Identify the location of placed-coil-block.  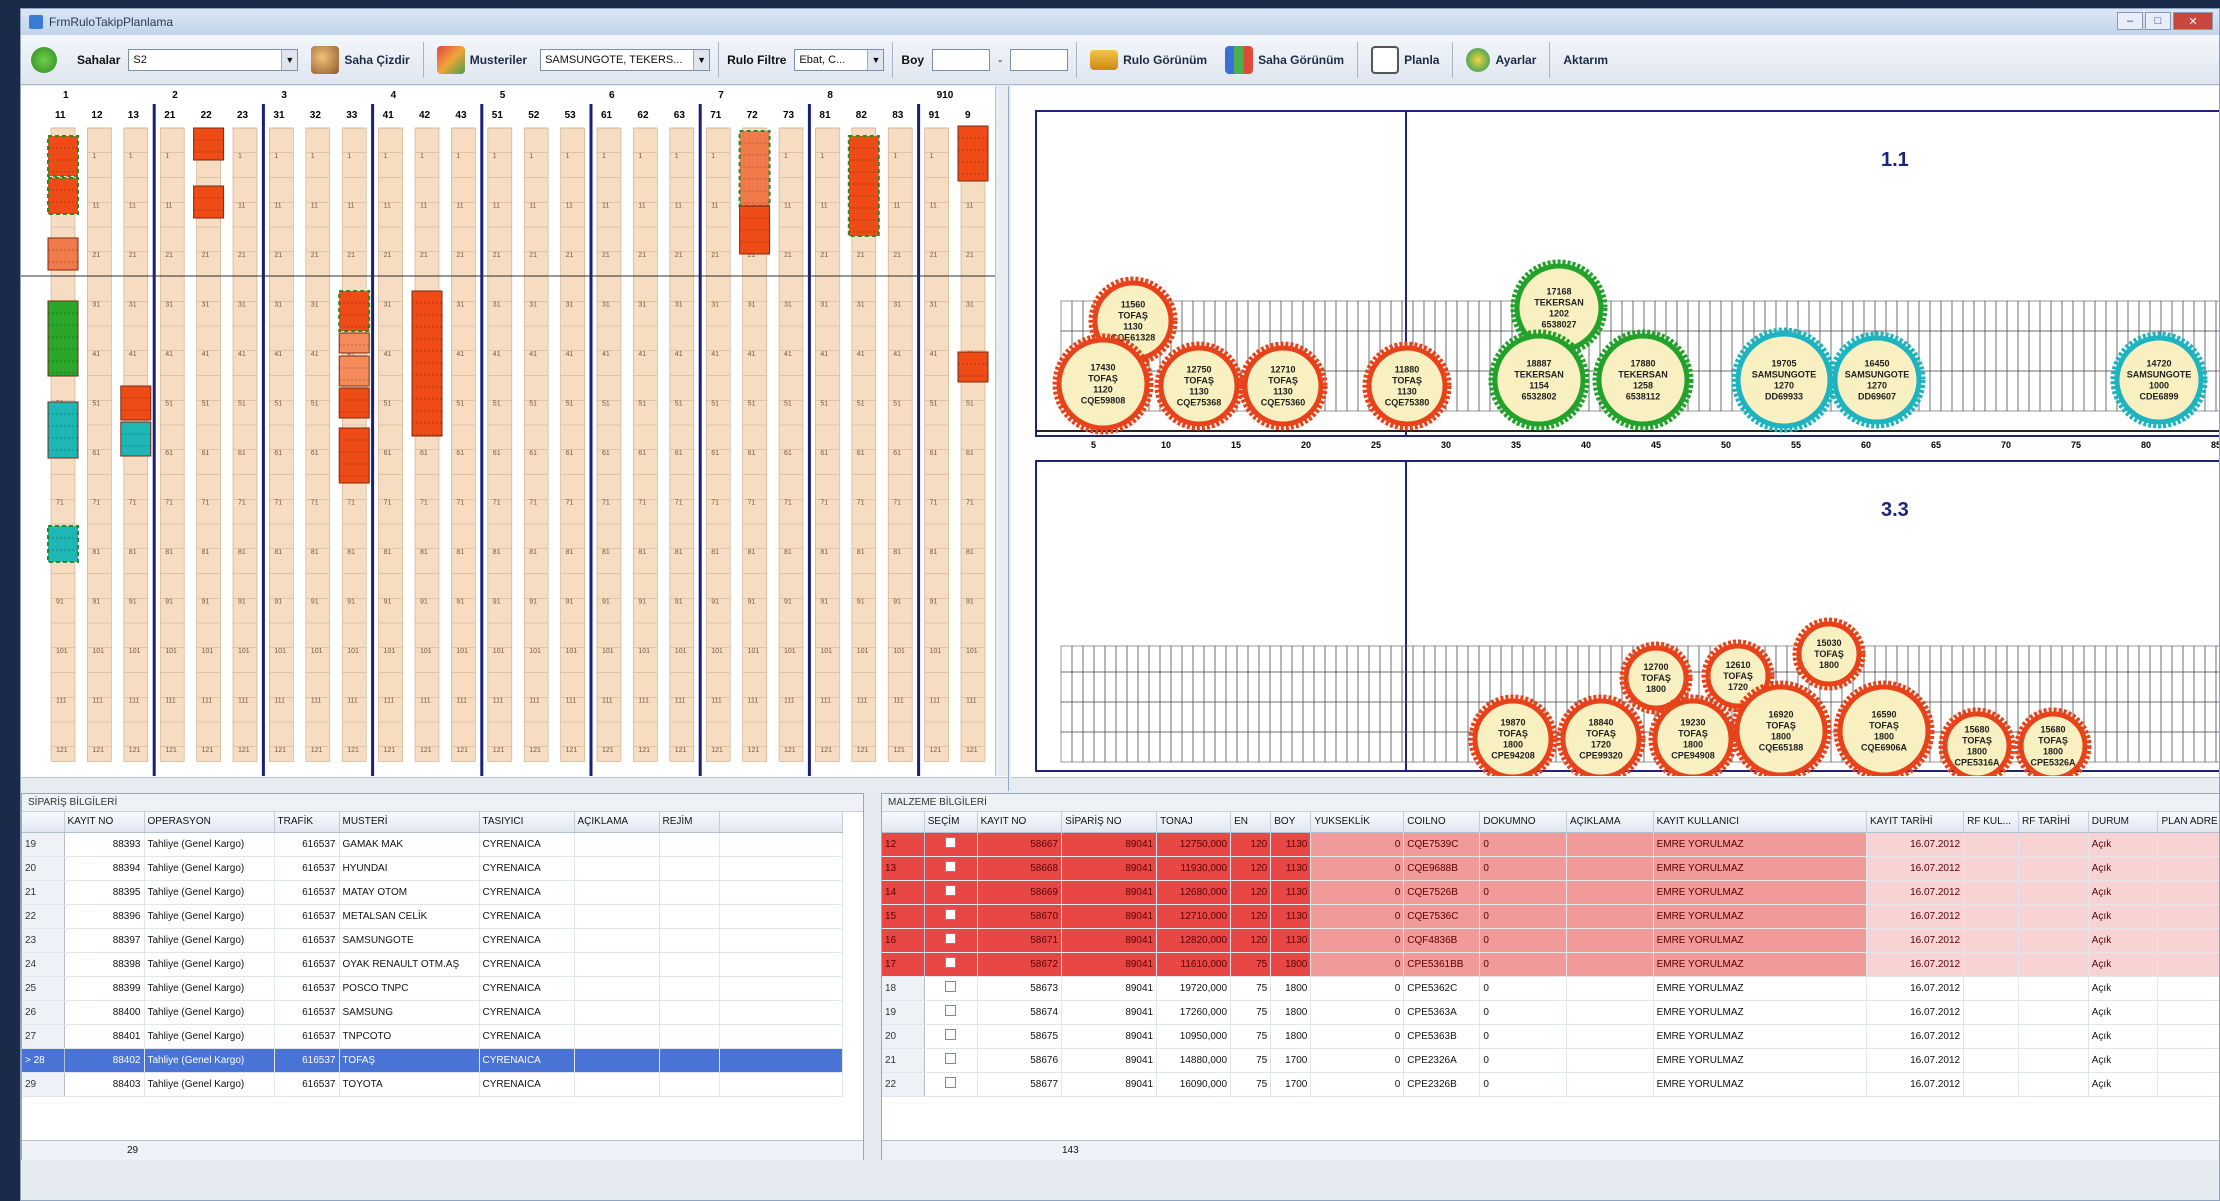
(973, 367).